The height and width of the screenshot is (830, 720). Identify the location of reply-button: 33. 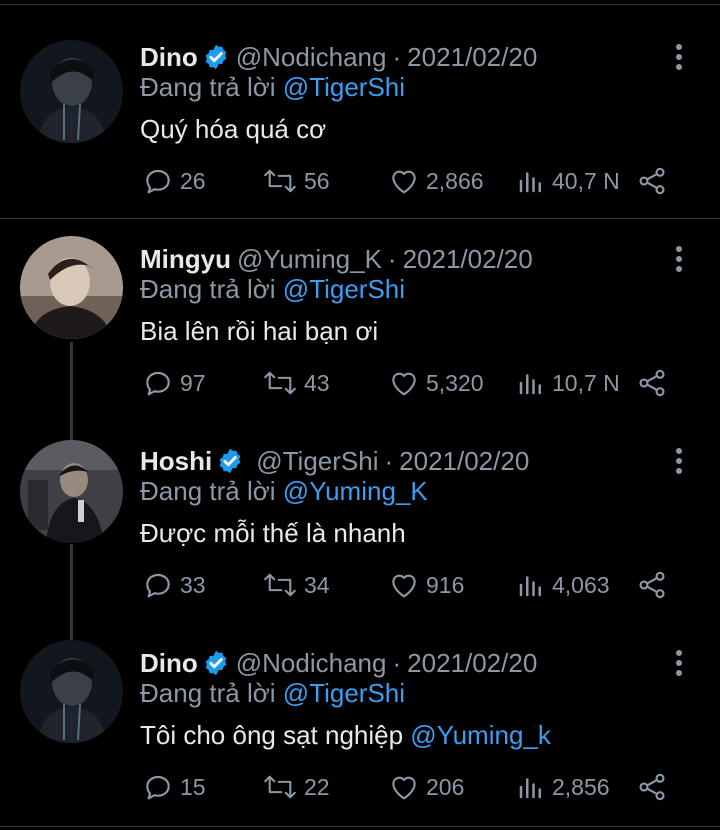
(174, 585).